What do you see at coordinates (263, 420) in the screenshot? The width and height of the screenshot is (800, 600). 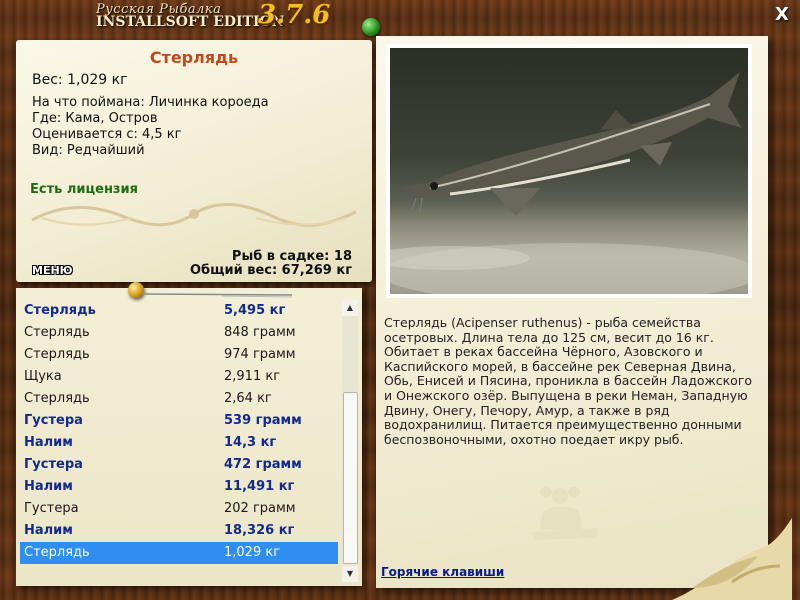 I see `catch-row-weight: 539 грамм` at bounding box center [263, 420].